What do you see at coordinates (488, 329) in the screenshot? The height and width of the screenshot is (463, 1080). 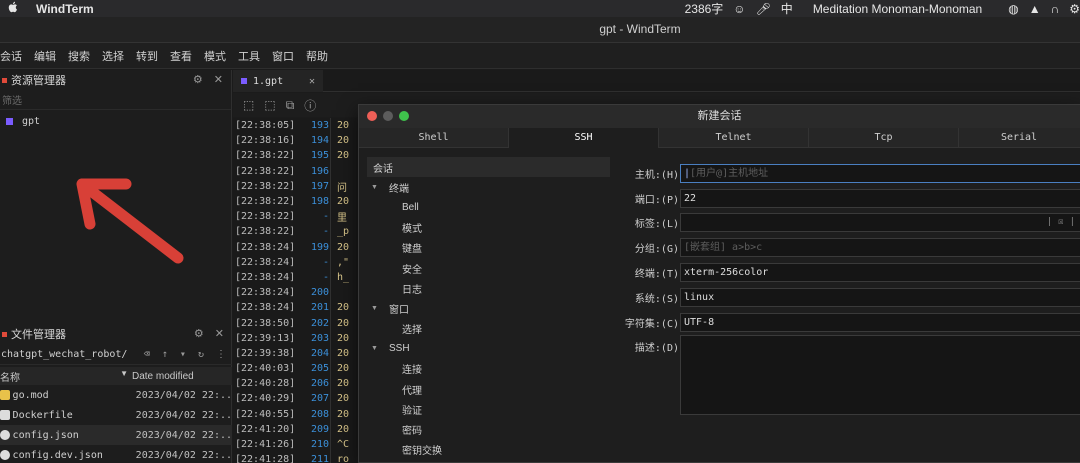 I see `nav-item: 选择` at bounding box center [488, 329].